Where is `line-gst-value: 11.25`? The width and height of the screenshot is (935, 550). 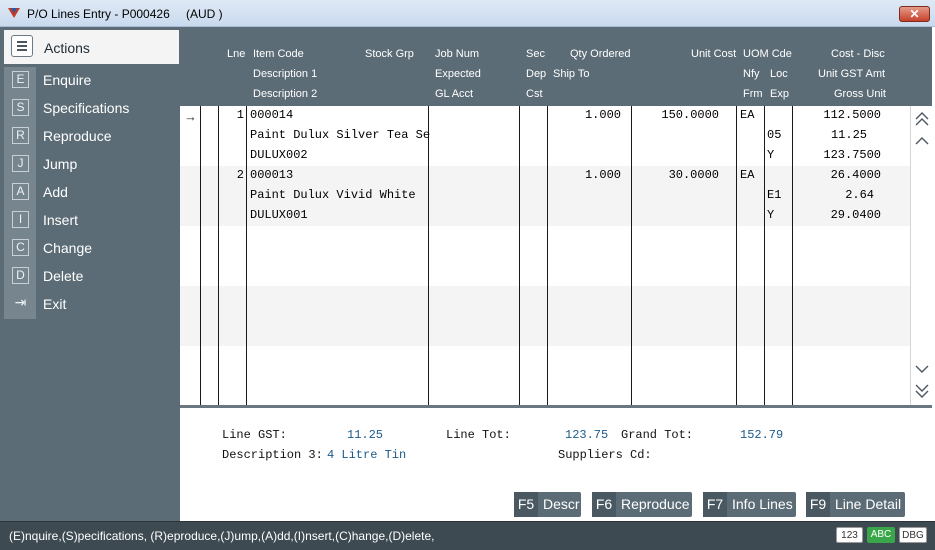
line-gst-value: 11.25 is located at coordinates (365, 435).